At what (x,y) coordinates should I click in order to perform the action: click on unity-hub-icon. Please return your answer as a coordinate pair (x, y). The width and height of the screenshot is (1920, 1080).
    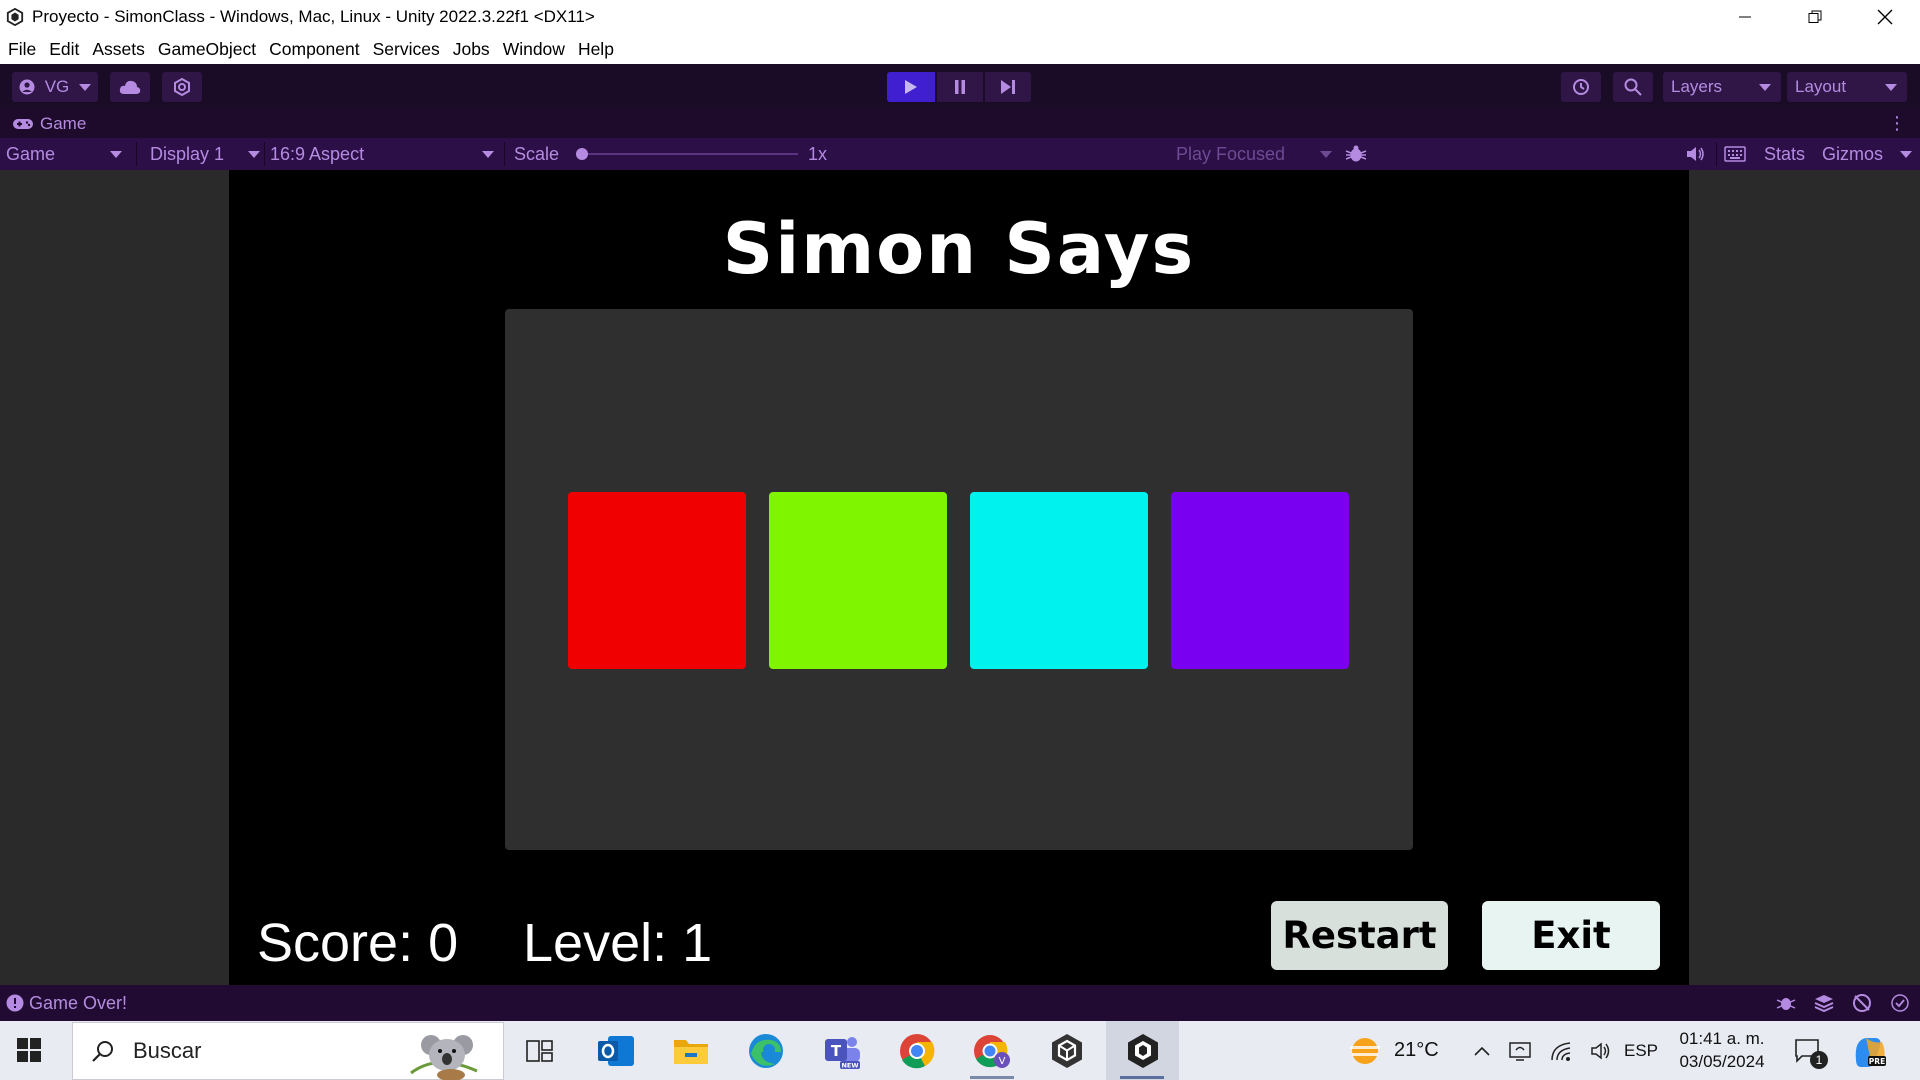
    Looking at the image, I should click on (1067, 1050).